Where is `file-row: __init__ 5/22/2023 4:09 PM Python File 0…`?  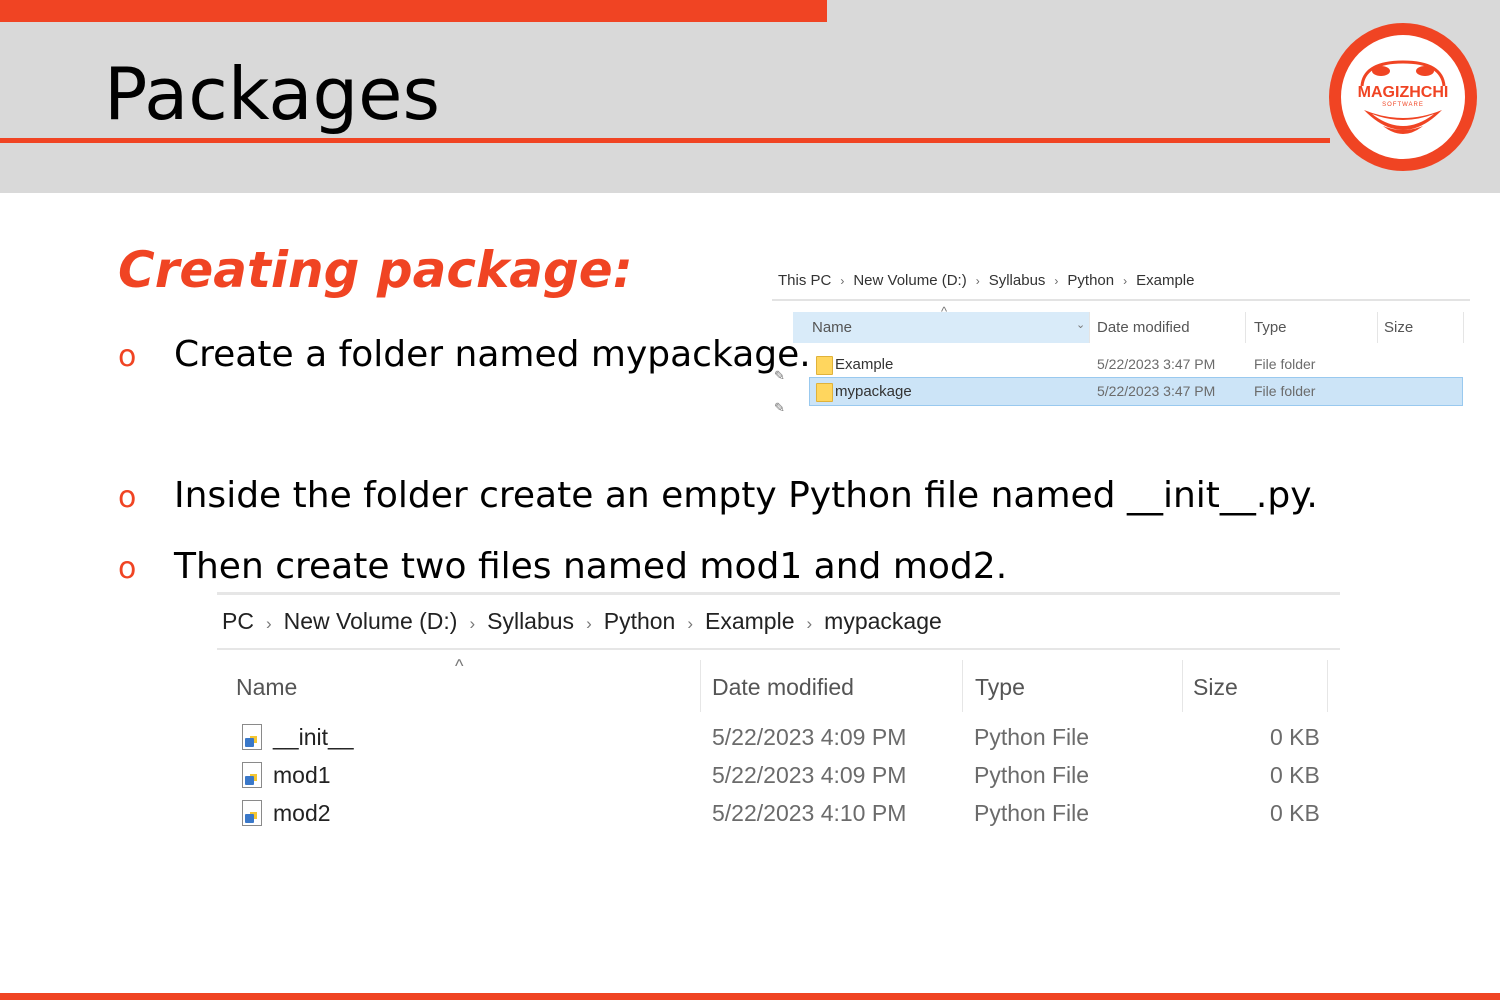 file-row: __init__ 5/22/2023 4:09 PM Python File 0… is located at coordinates (787, 738).